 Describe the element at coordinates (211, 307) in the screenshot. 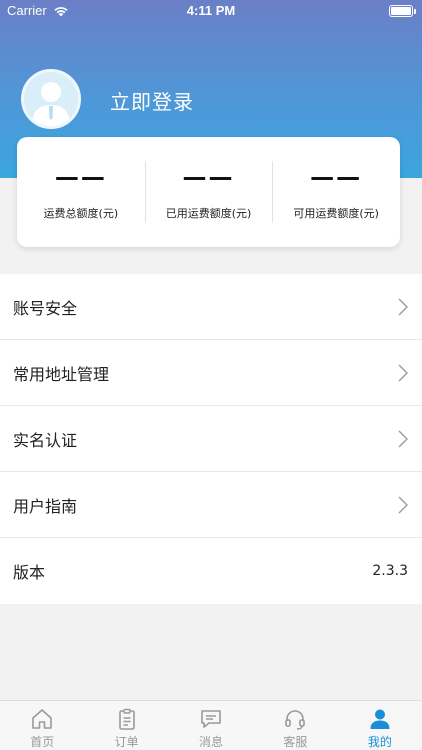

I see `menu-item-account-security: 账号安全` at that location.